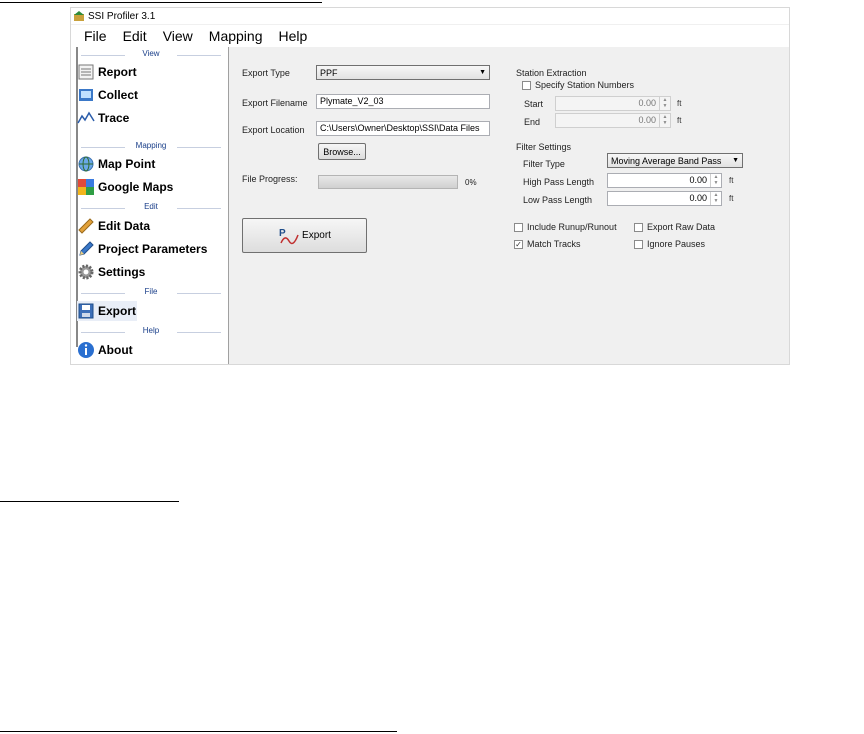 The width and height of the screenshot is (864, 734). What do you see at coordinates (151, 293) in the screenshot?
I see `group-file: File` at bounding box center [151, 293].